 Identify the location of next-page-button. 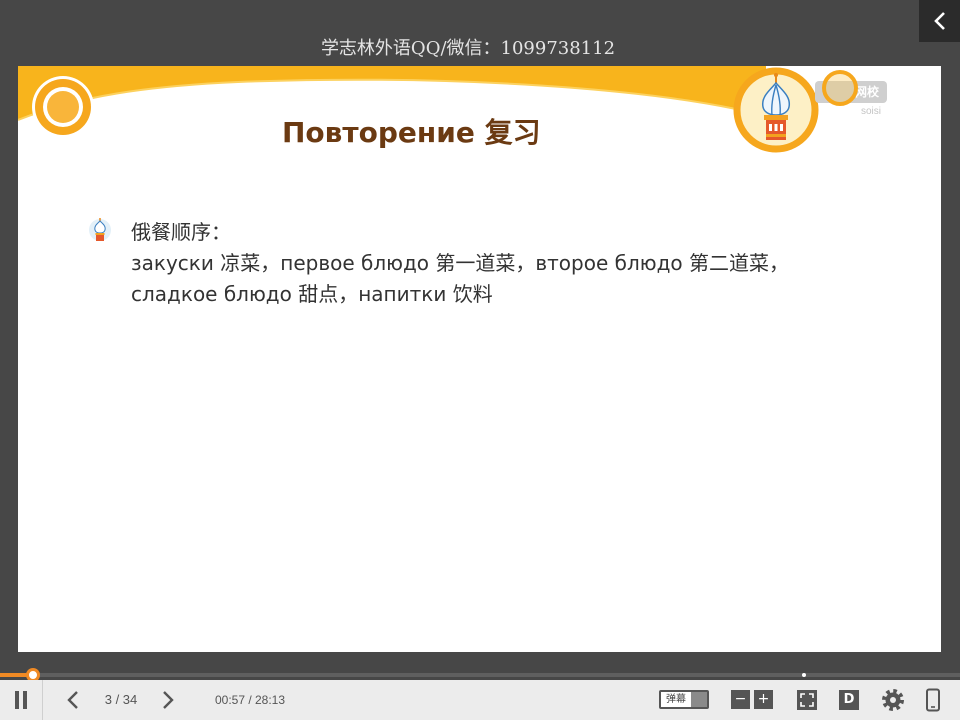
(168, 700).